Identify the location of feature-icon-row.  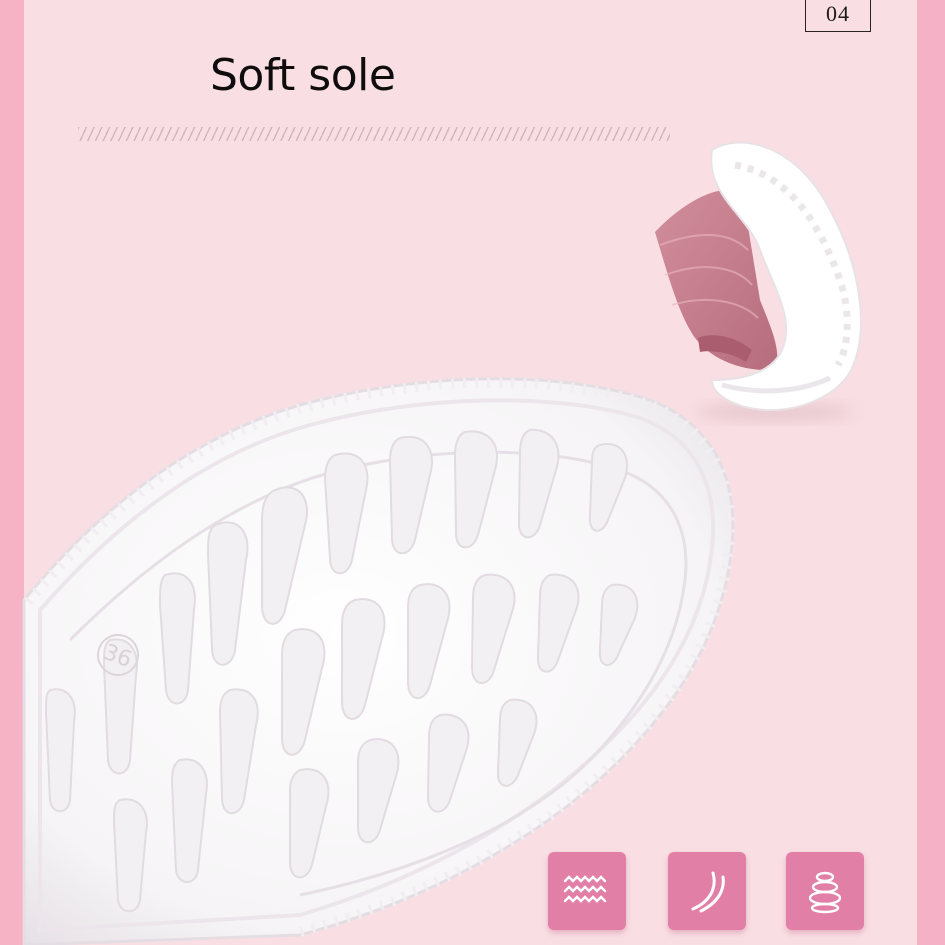
(708, 892).